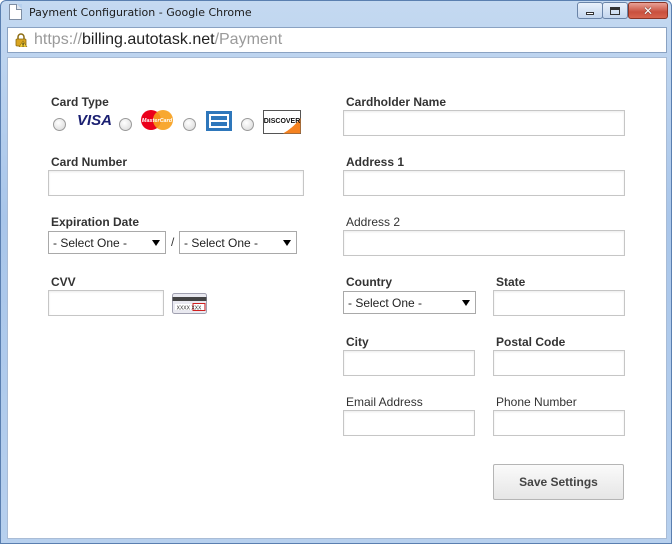 This screenshot has height=544, width=672. I want to click on window-title: Payment Configuration - Google Chrome, so click(140, 12).